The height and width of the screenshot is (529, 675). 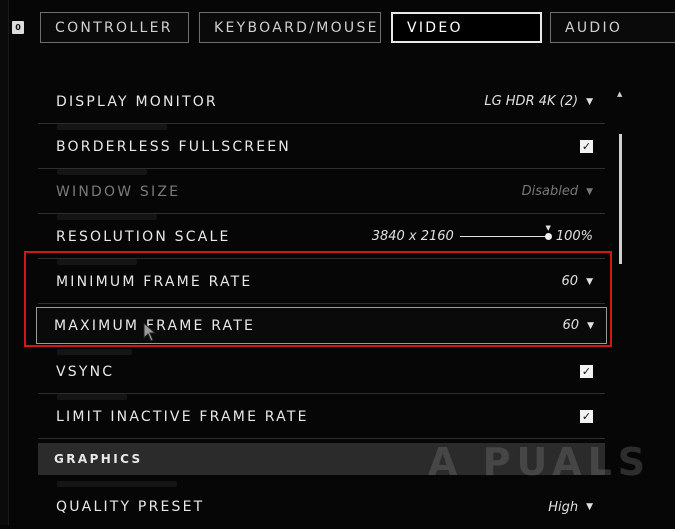 I want to click on mouse-cursor-icon, so click(x=150, y=332).